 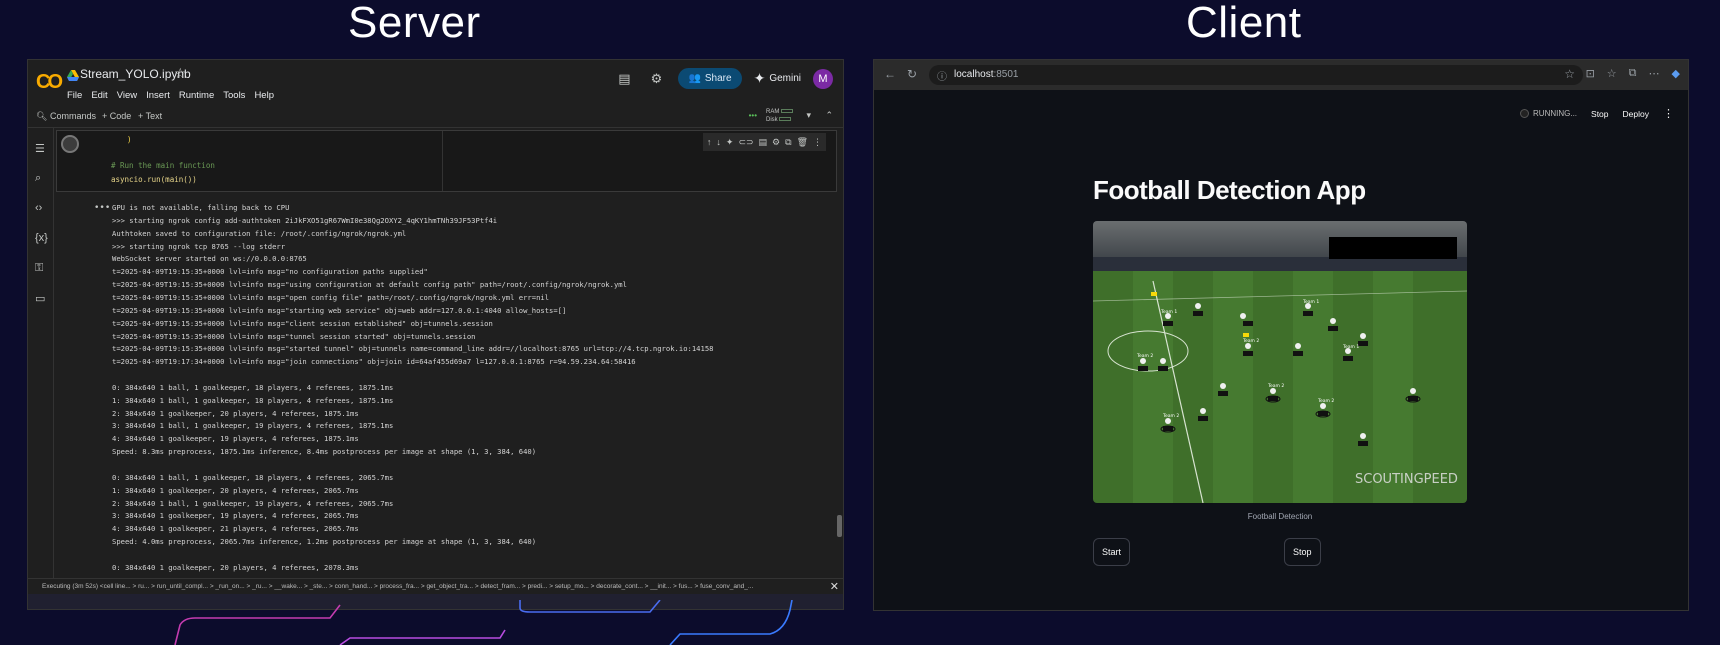 What do you see at coordinates (40, 298) in the screenshot?
I see `files-folder-icon: ▭` at bounding box center [40, 298].